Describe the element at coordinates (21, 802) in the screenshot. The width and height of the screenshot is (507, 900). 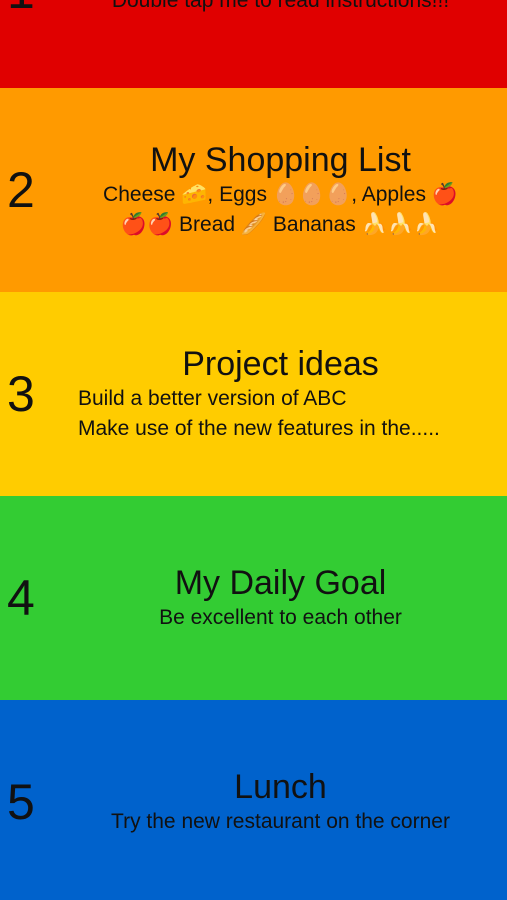
I see `note-number: 5` at that location.